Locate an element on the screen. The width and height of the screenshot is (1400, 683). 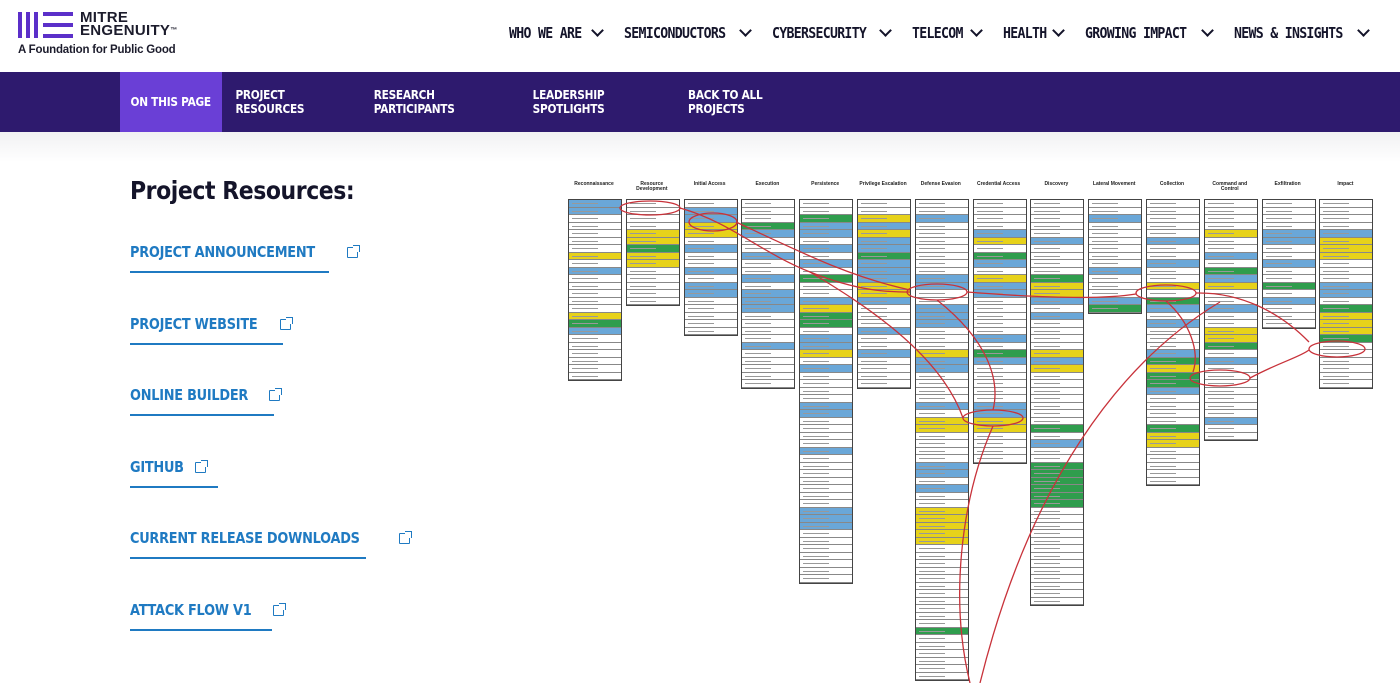
logo-wordmark: MITRE ENGENUITY™ is located at coordinates (129, 24).